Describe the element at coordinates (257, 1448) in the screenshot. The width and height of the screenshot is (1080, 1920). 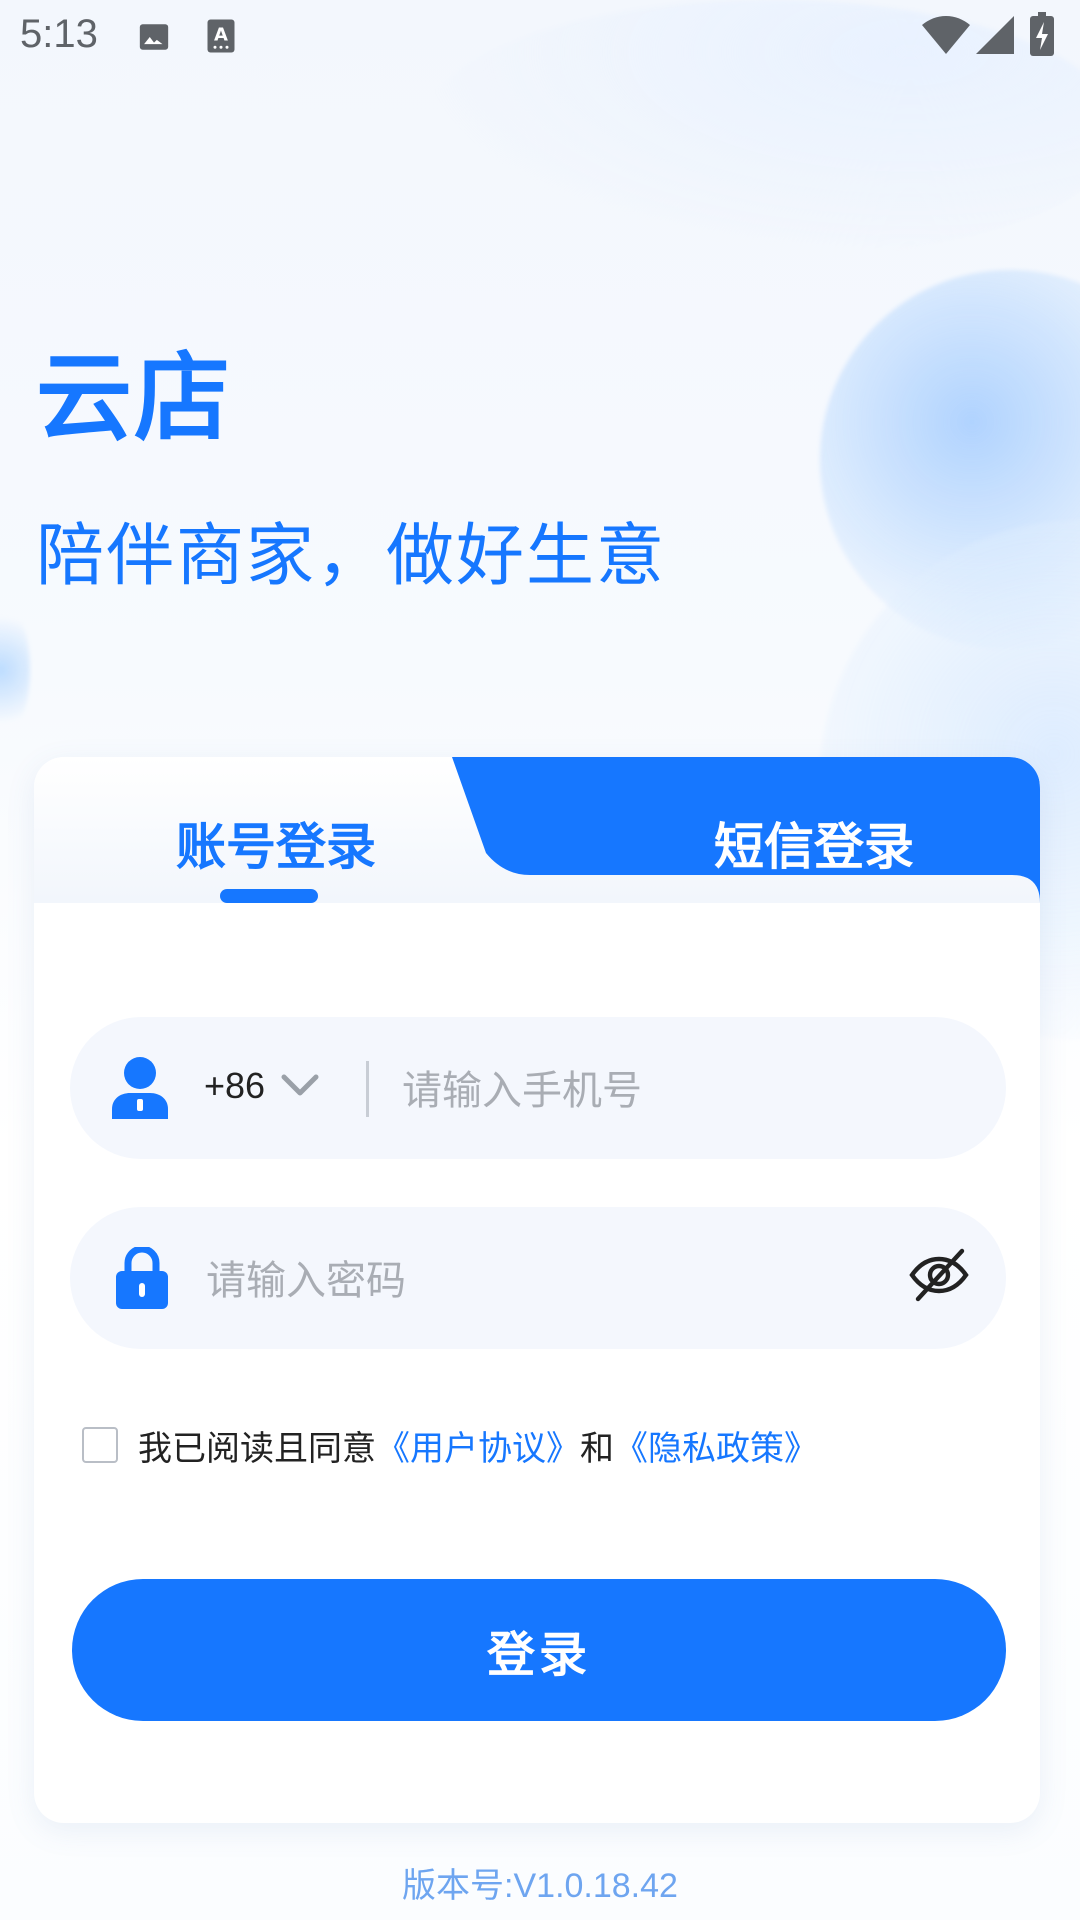
I see `agreement-prefix: 我已阅读且同意` at that location.